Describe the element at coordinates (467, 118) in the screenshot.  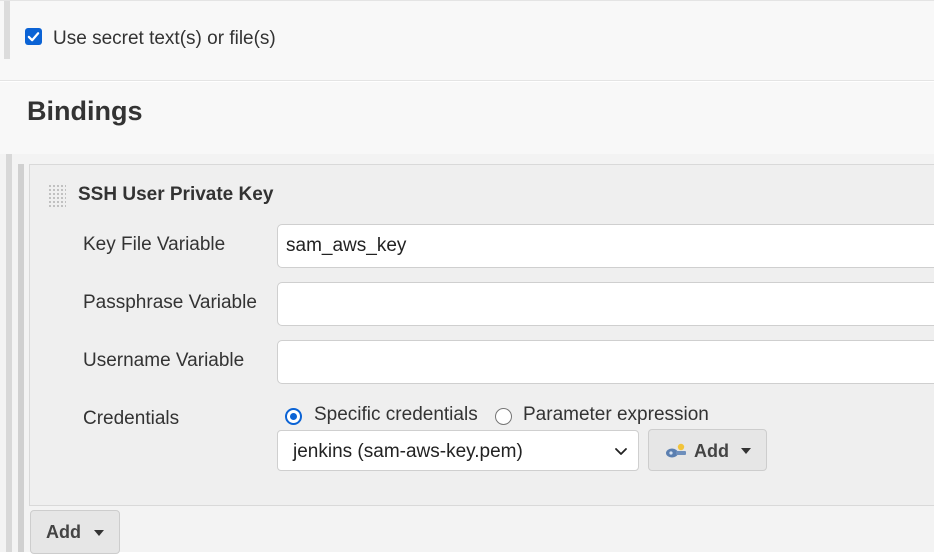
I see `section-header: Bindings` at that location.